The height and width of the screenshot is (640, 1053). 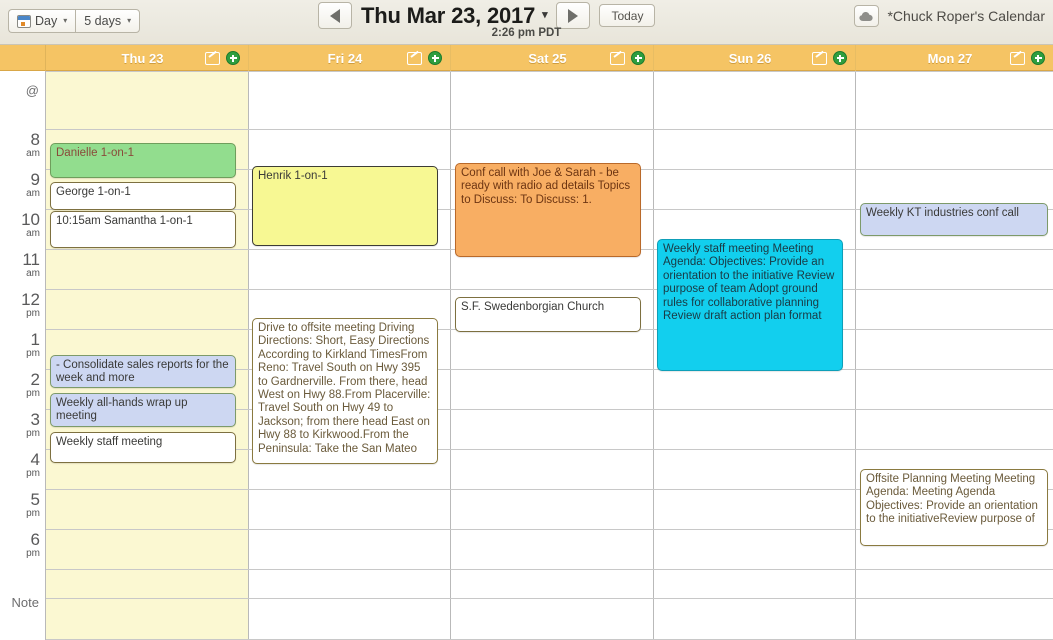 I want to click on hour-number: 1, so click(x=35, y=339).